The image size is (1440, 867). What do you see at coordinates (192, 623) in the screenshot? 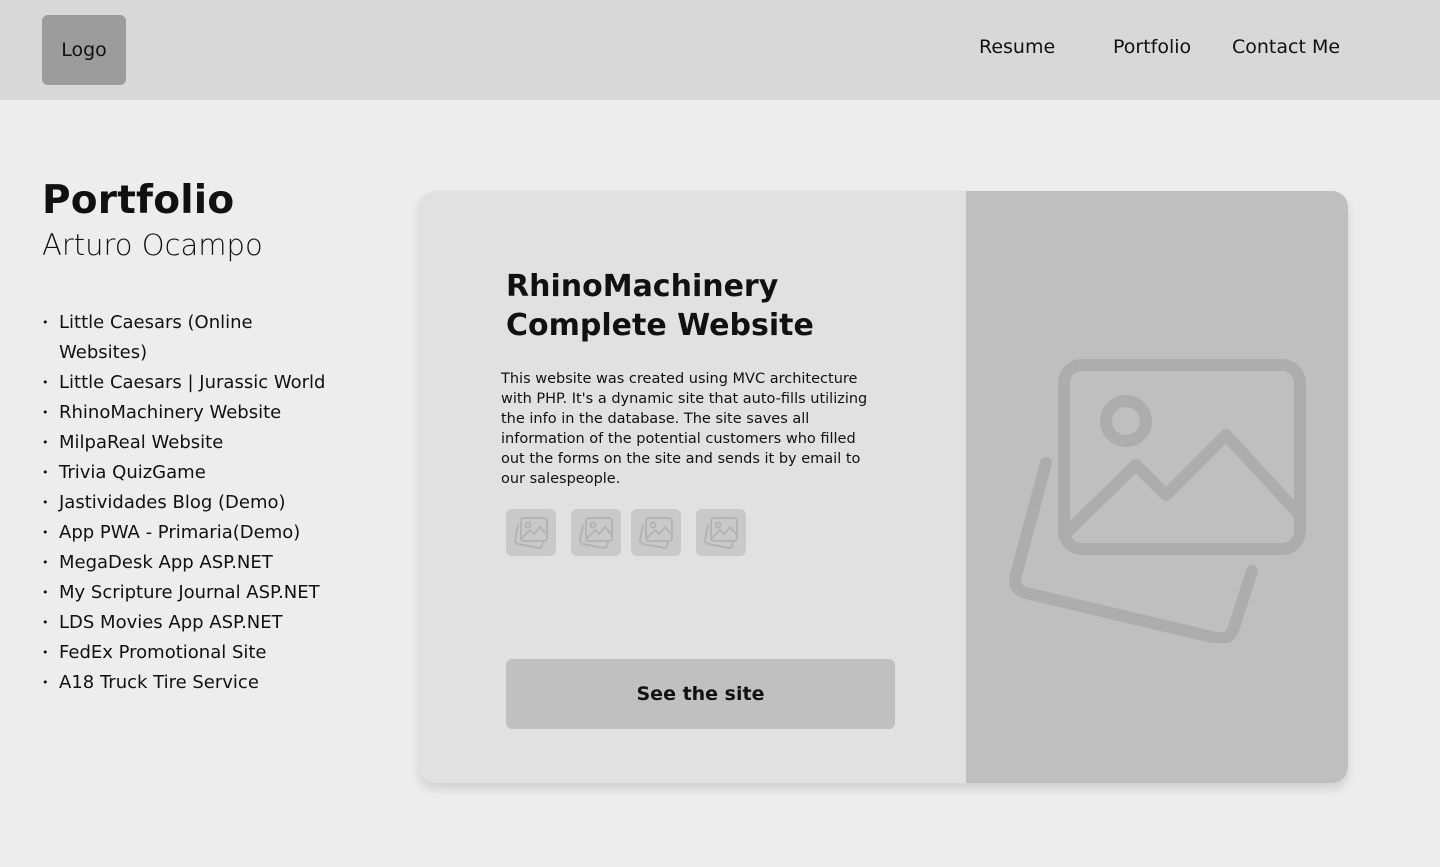
I see `project-link: LDS Movies App ASP.NET` at bounding box center [192, 623].